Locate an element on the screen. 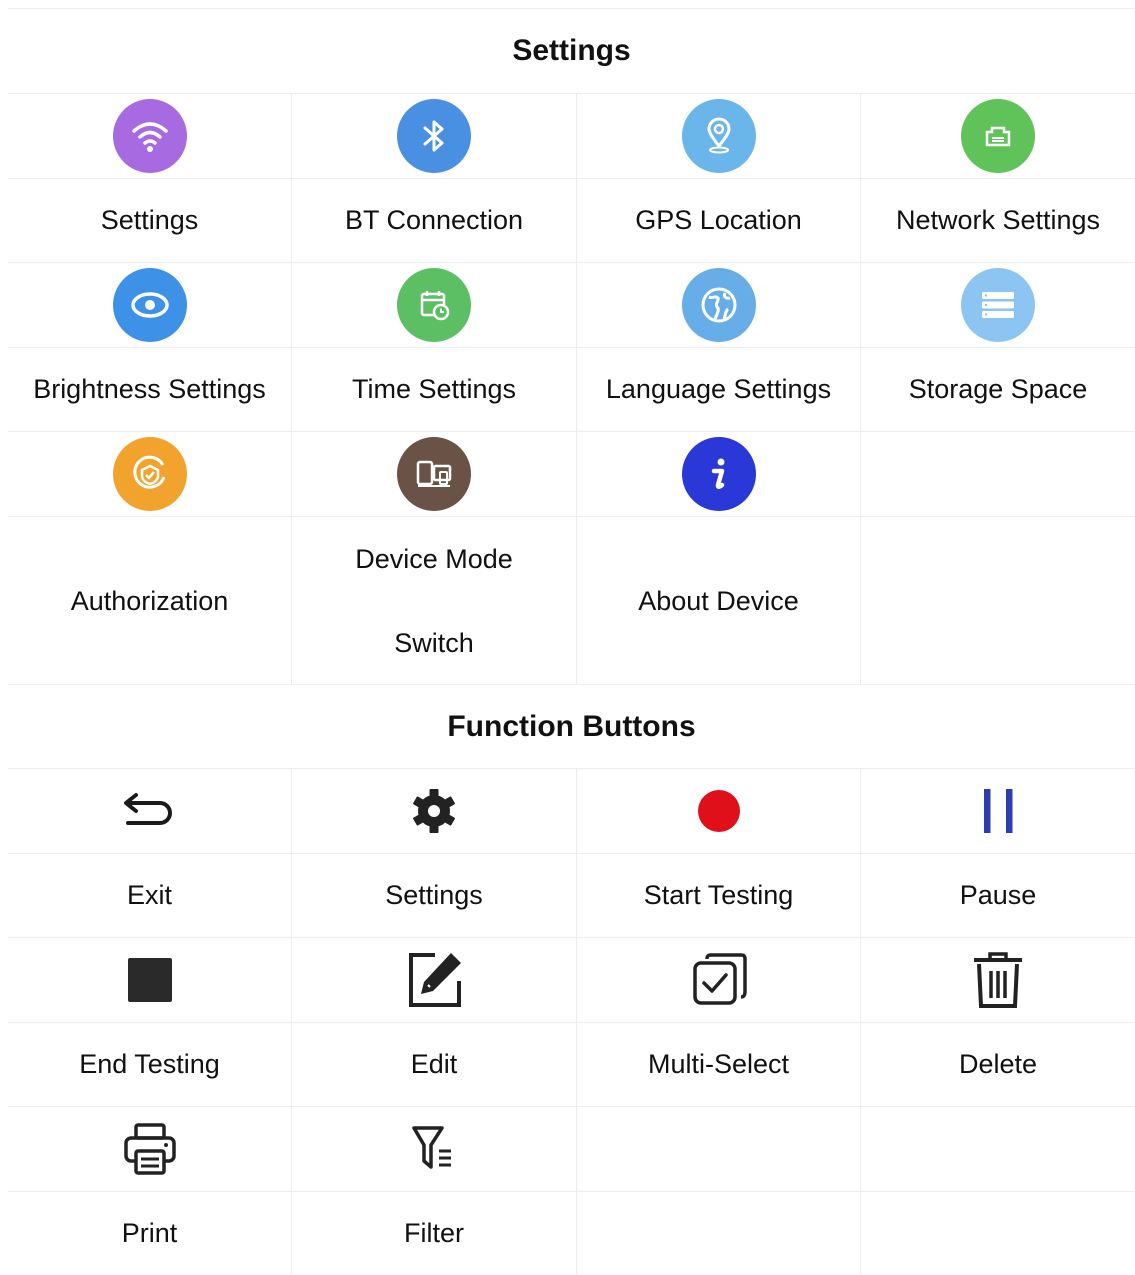  exit-icon is located at coordinates (150, 811).